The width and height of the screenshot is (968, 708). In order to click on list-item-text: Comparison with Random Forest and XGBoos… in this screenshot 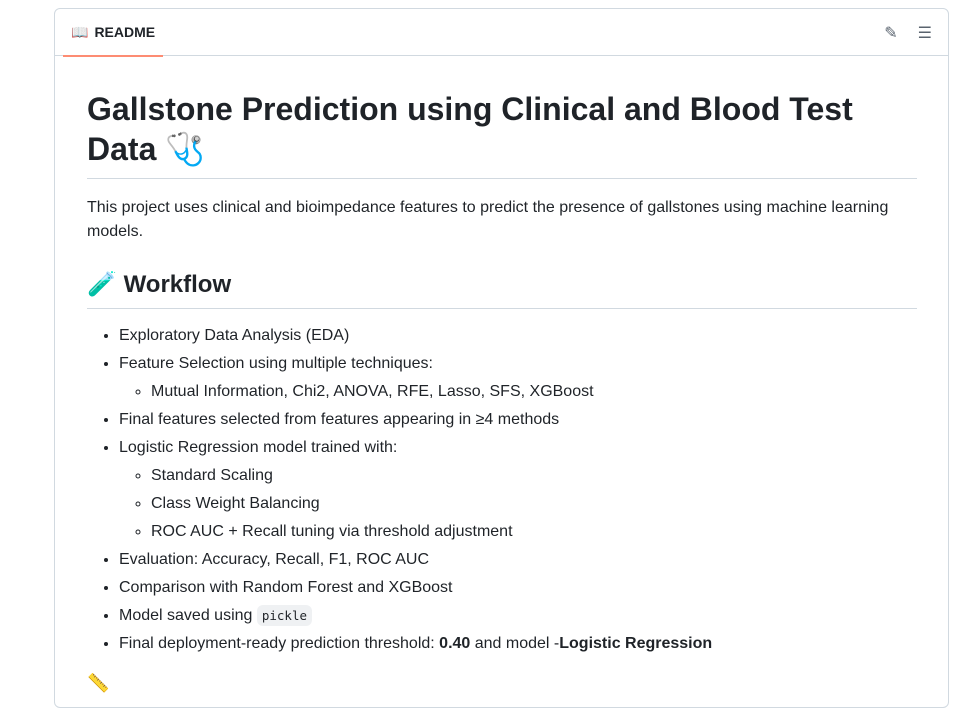, I will do `click(286, 587)`.